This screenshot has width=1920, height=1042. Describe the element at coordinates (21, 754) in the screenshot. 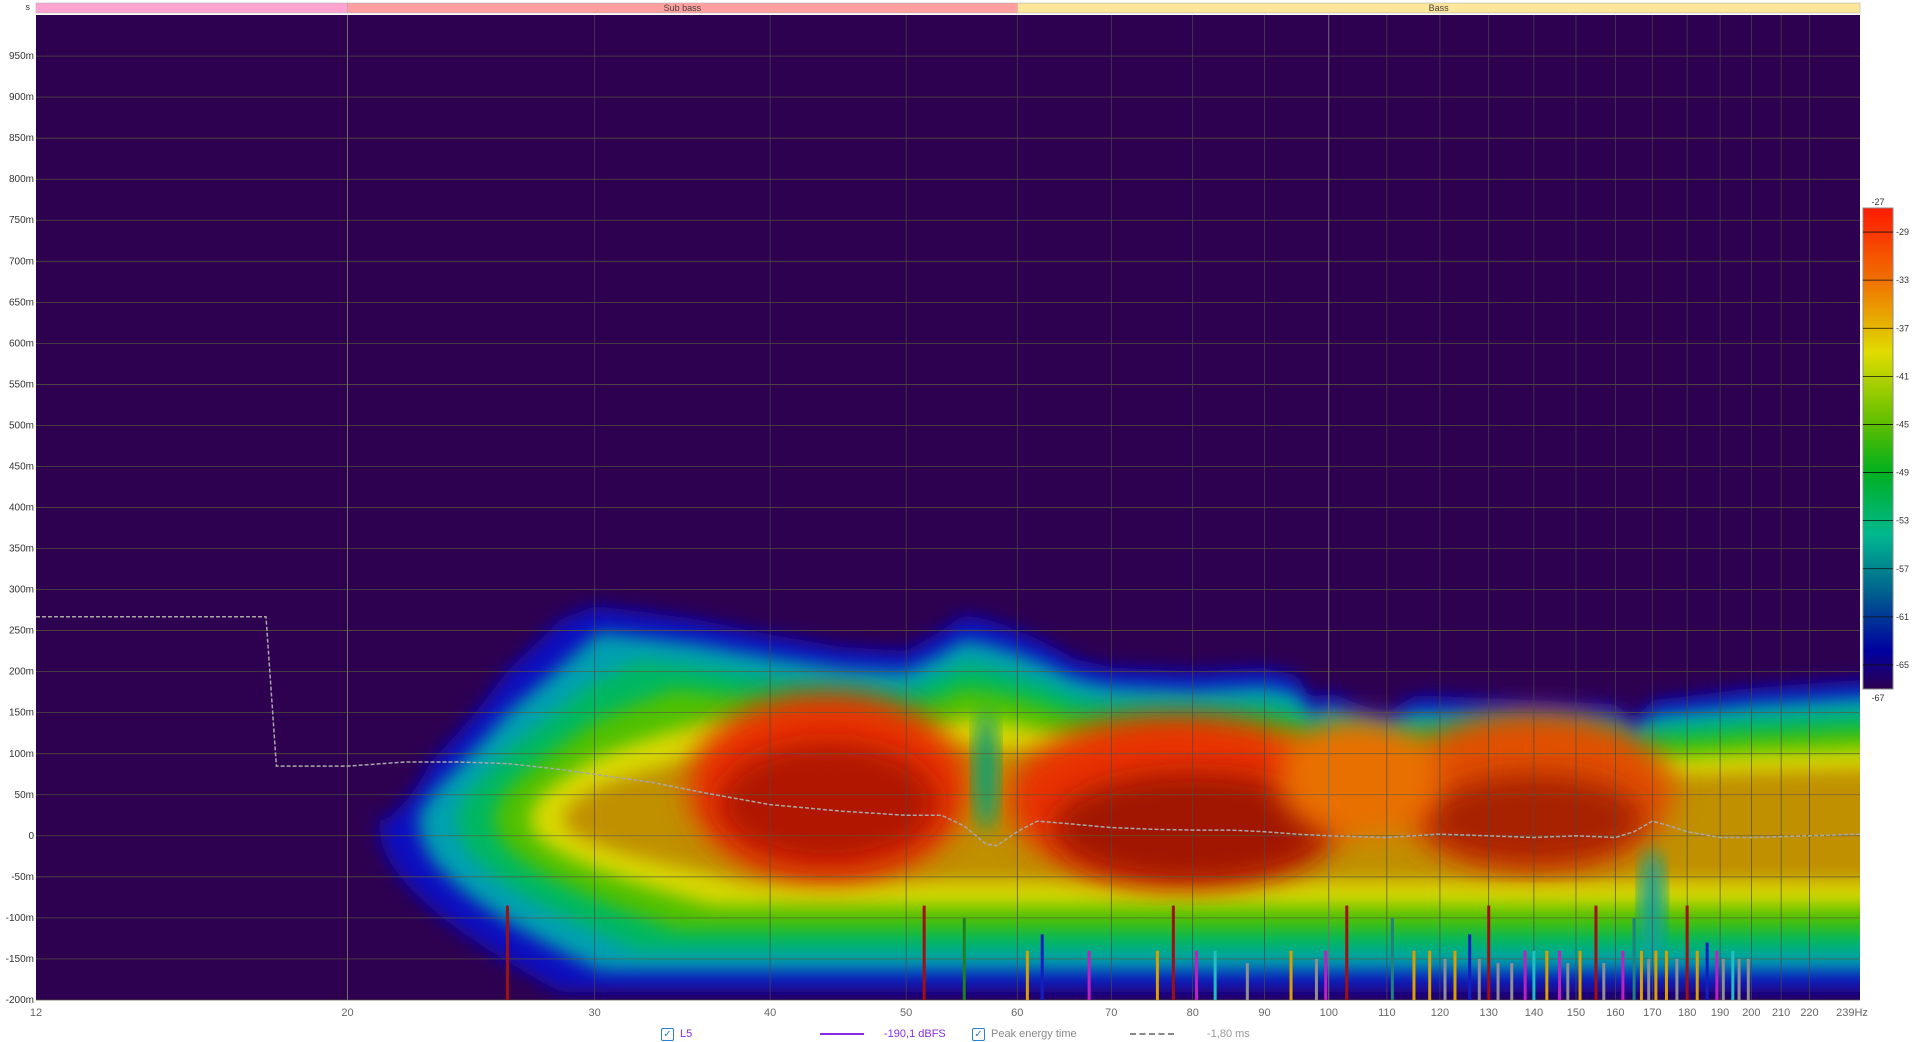

I see `y-tick-label: 100m` at that location.